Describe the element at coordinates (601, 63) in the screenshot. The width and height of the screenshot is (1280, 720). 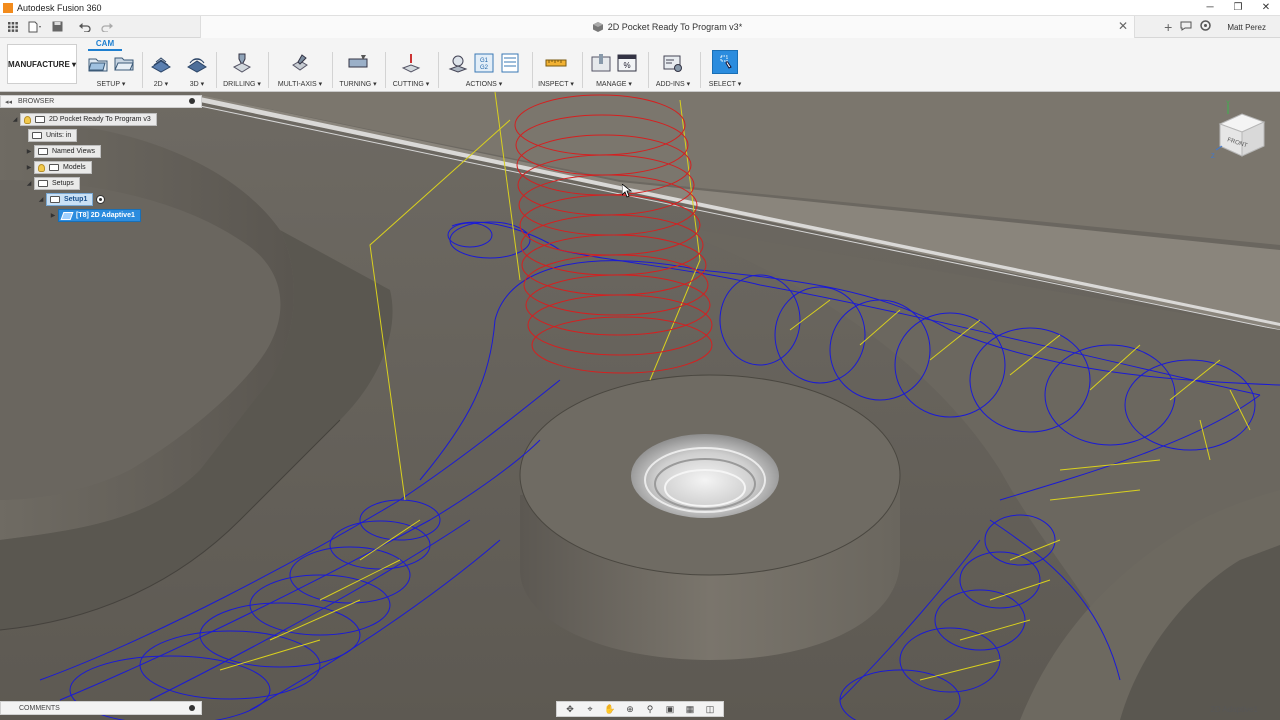
I see `tool-library-icon` at that location.